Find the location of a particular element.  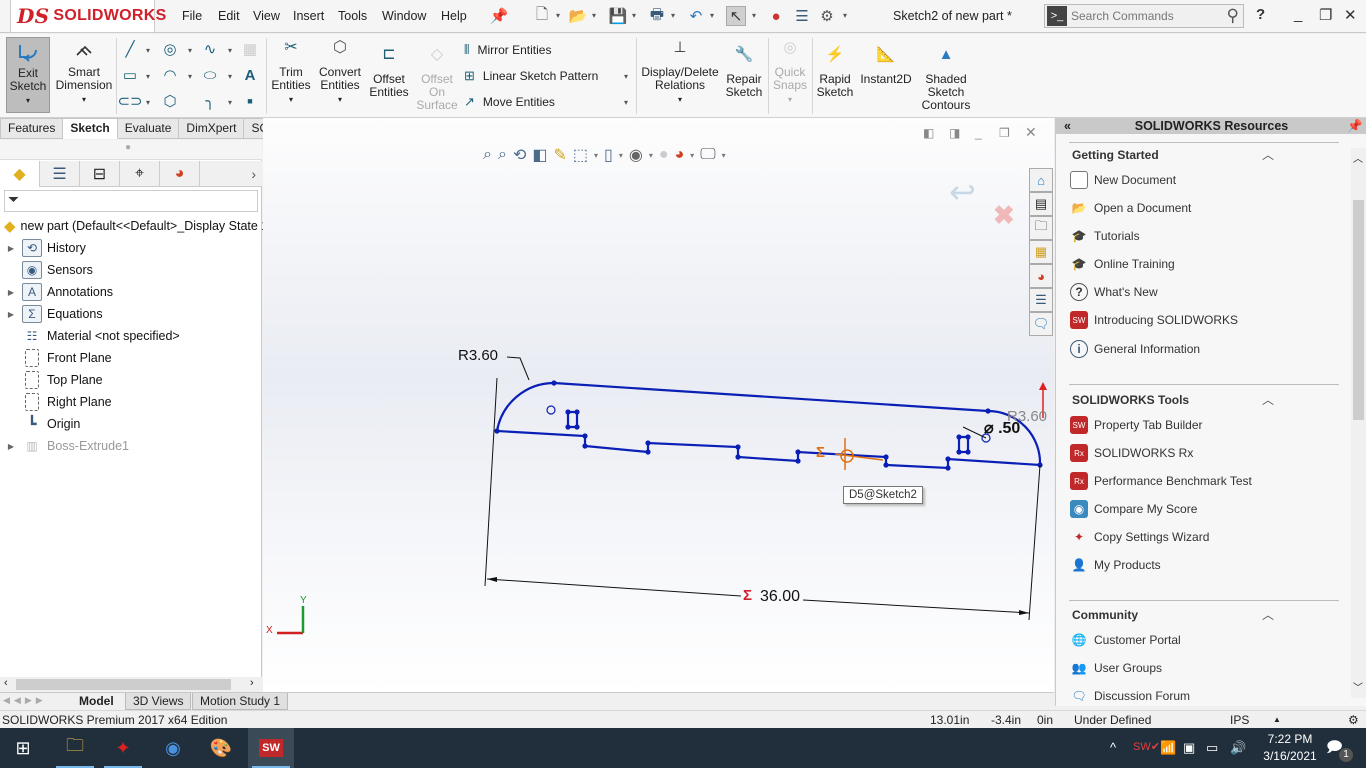

camera-icon: ▣ is located at coordinates (1189, 748).